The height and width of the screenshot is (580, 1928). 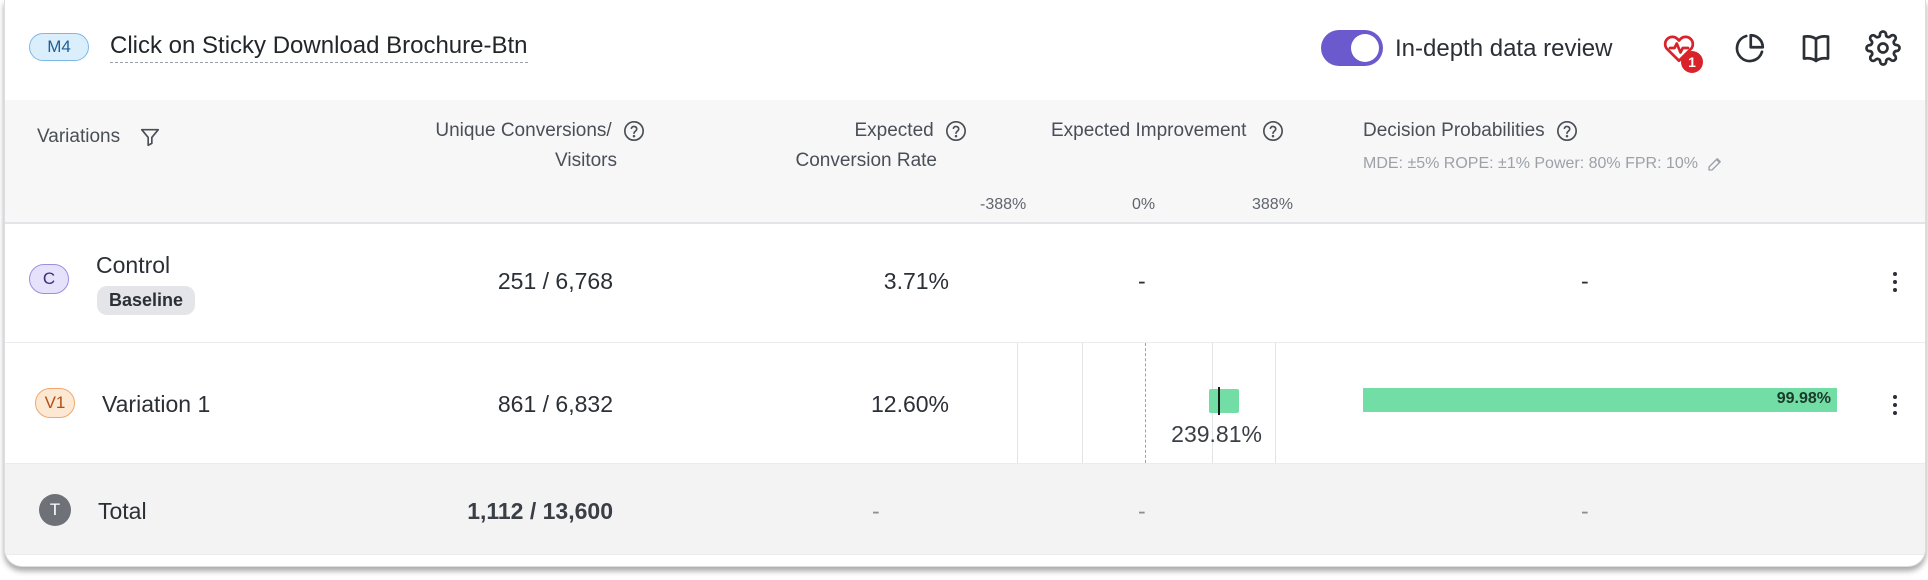 I want to click on axis-tick-max: 388%, so click(x=1272, y=204).